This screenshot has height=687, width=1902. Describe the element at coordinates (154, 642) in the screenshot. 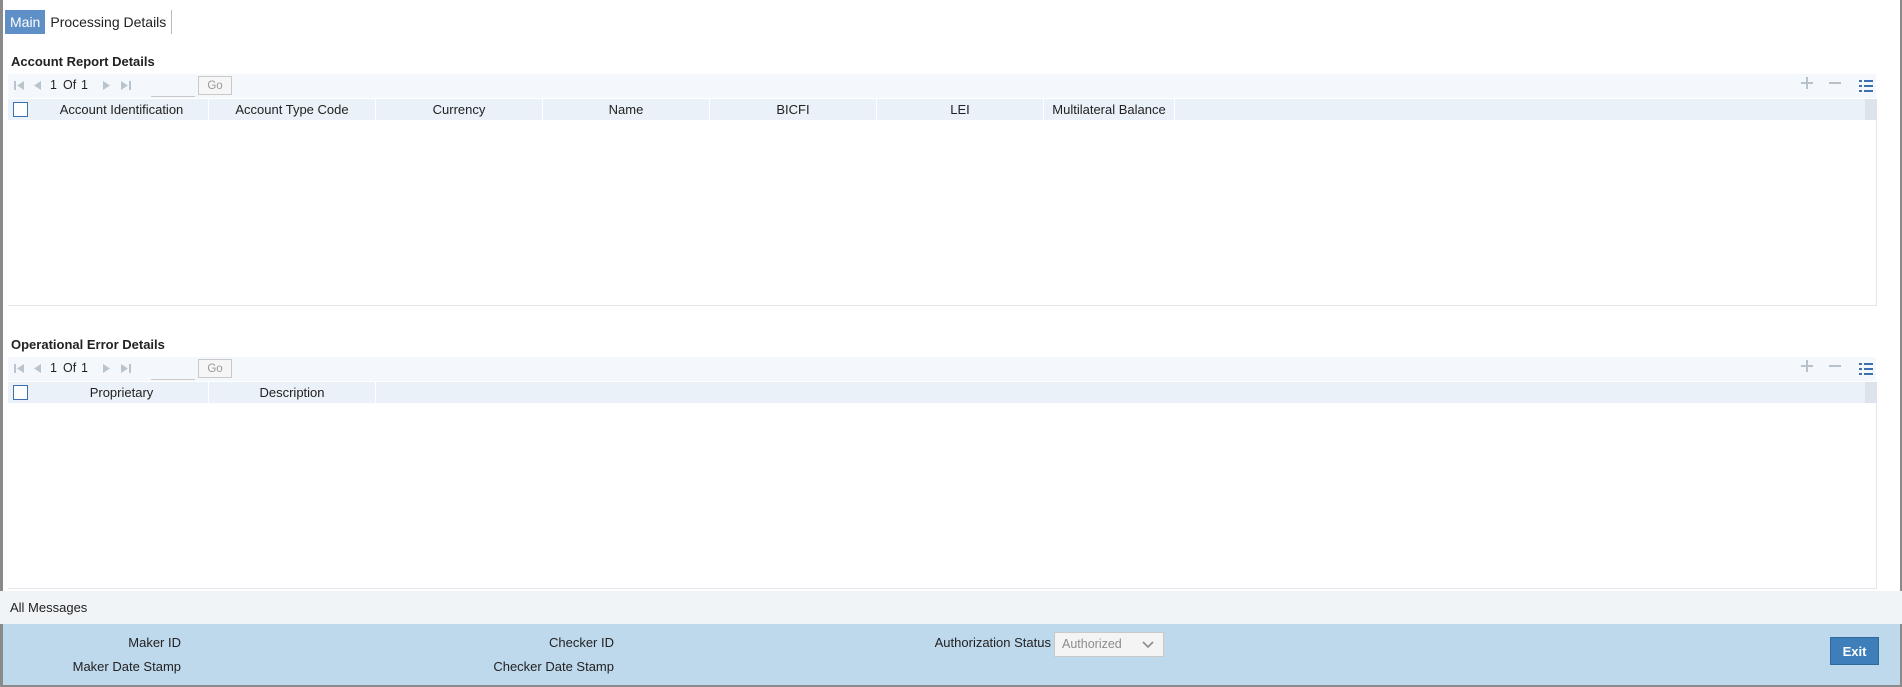

I see `maker-id-label: Maker ID` at that location.